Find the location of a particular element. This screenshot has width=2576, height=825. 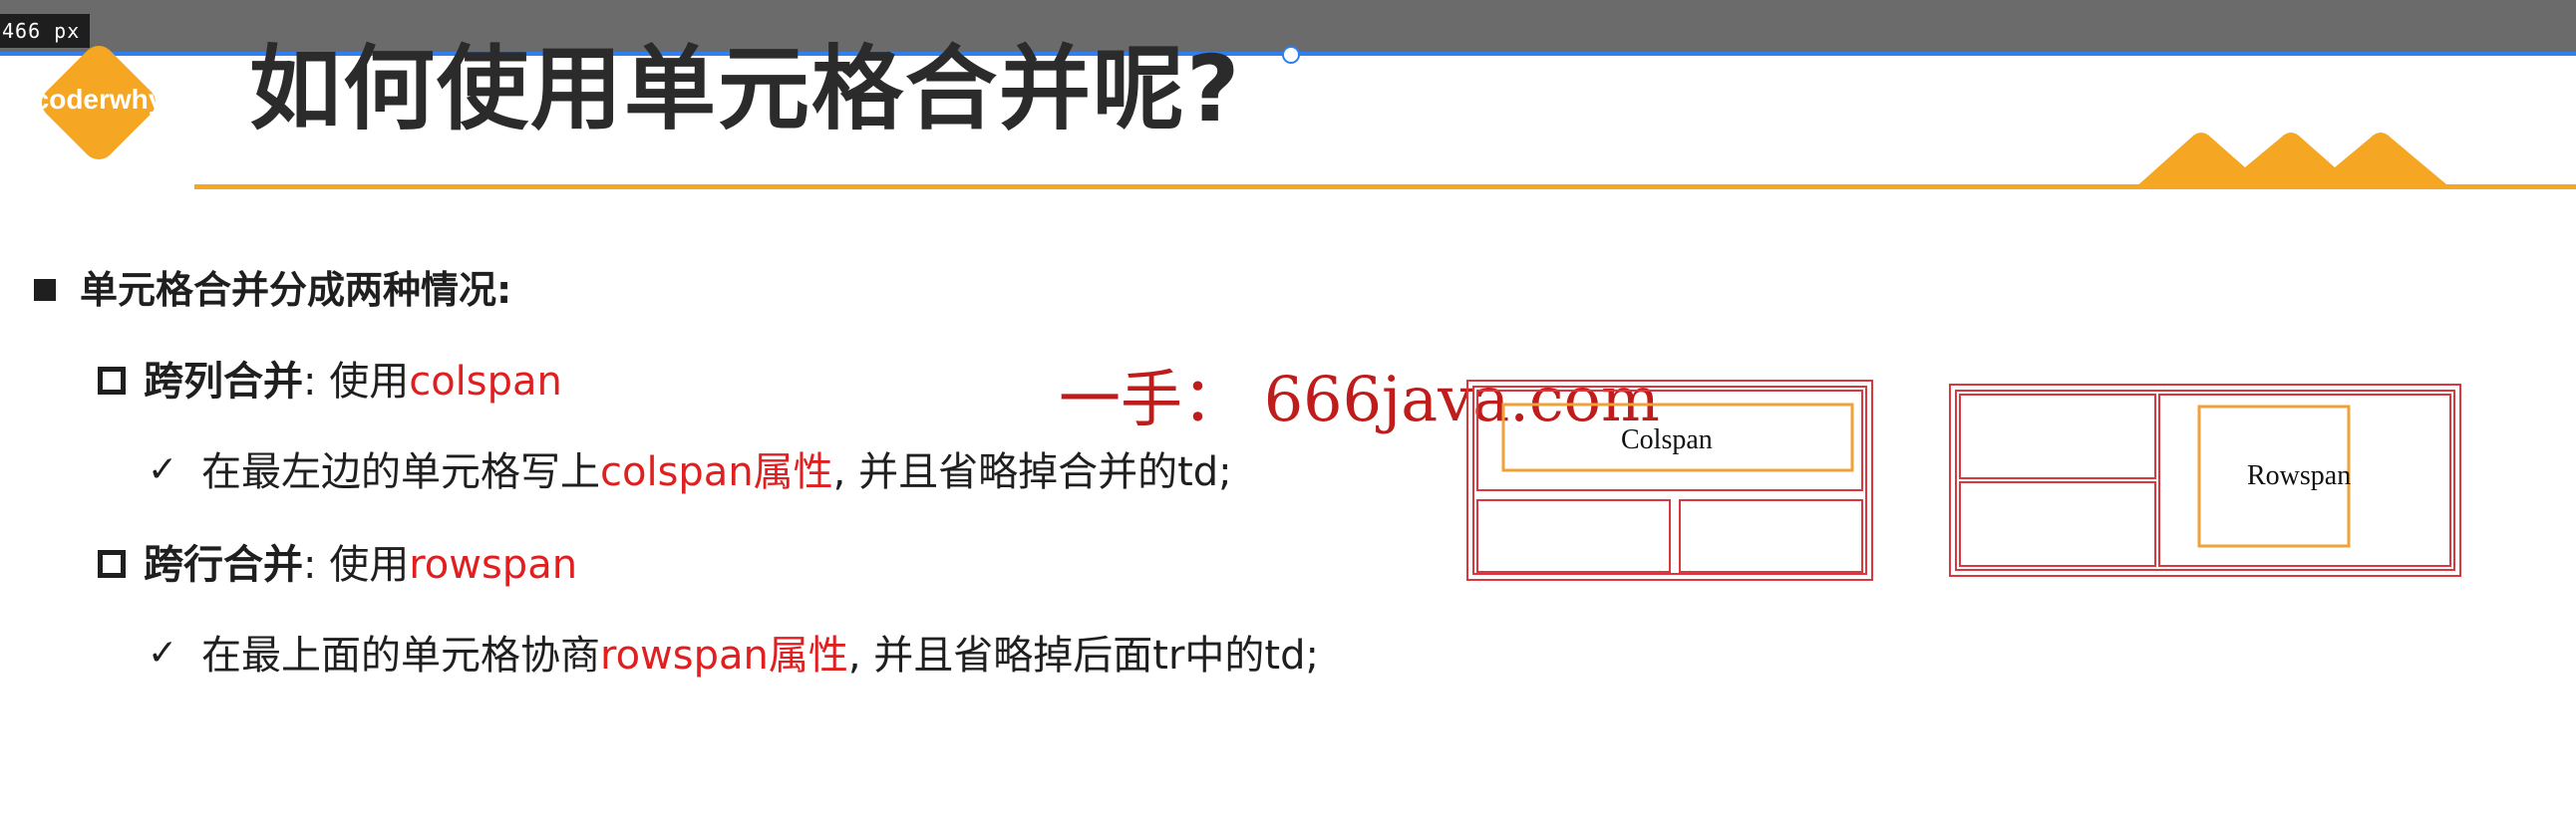

rowspan-heading: 跨行合并: 使用rowspan is located at coordinates (360, 565).